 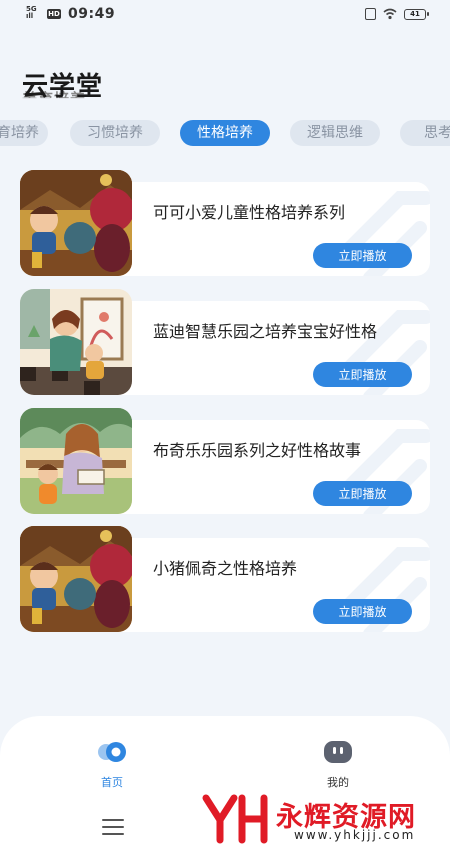 I want to click on hd-badge: HD, so click(x=54, y=14).